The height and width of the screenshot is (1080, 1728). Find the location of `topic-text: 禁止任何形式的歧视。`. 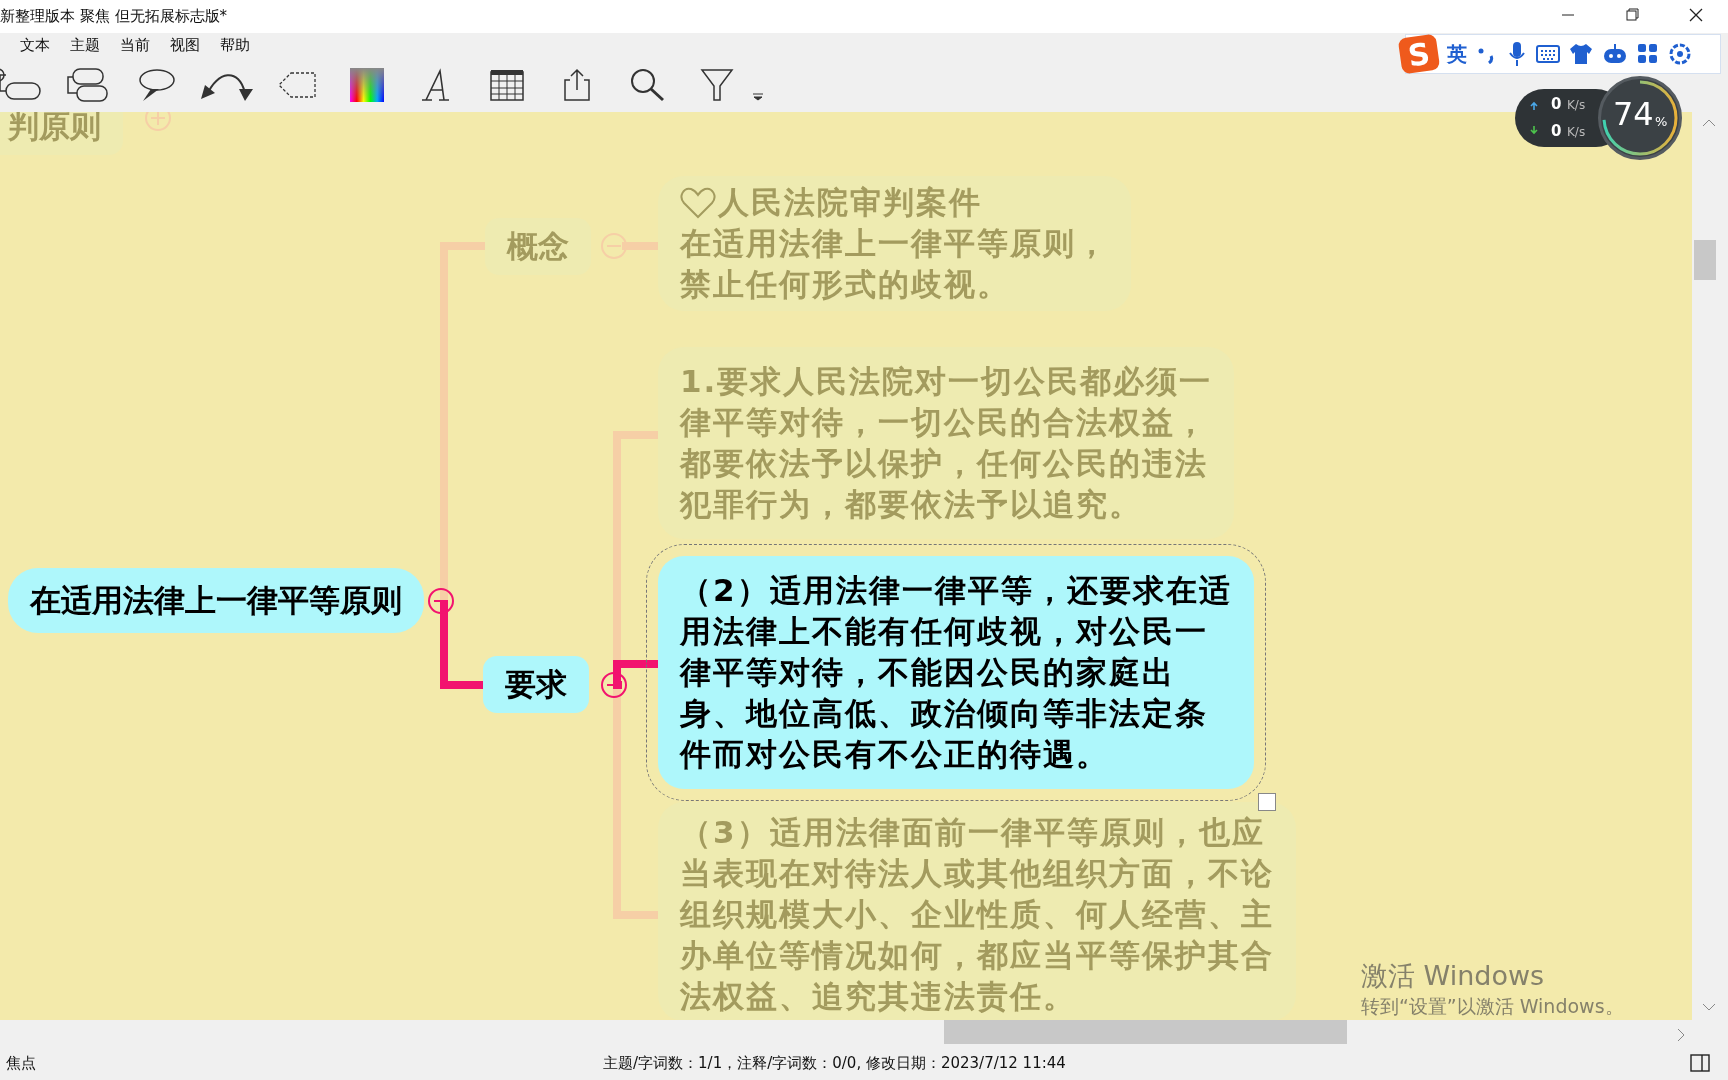

topic-text: 禁止任何形式的歧视。 is located at coordinates (845, 284).